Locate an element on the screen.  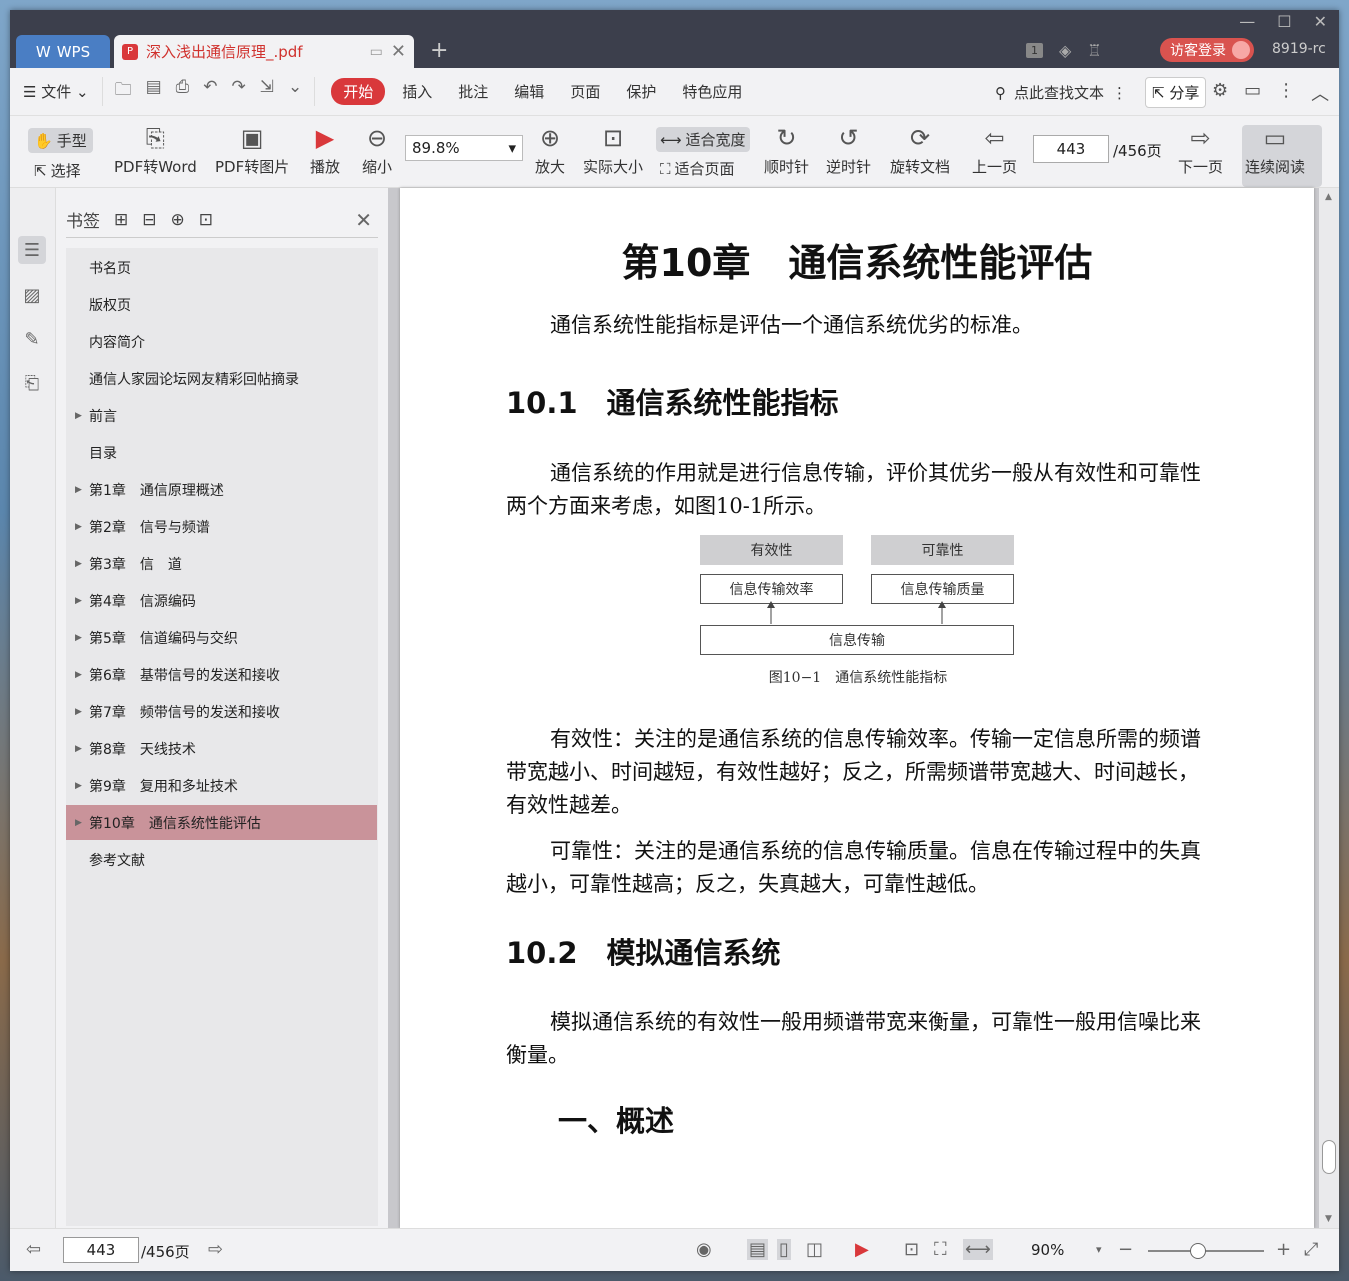
expand-all-icon: ⊞ is located at coordinates (121, 220).